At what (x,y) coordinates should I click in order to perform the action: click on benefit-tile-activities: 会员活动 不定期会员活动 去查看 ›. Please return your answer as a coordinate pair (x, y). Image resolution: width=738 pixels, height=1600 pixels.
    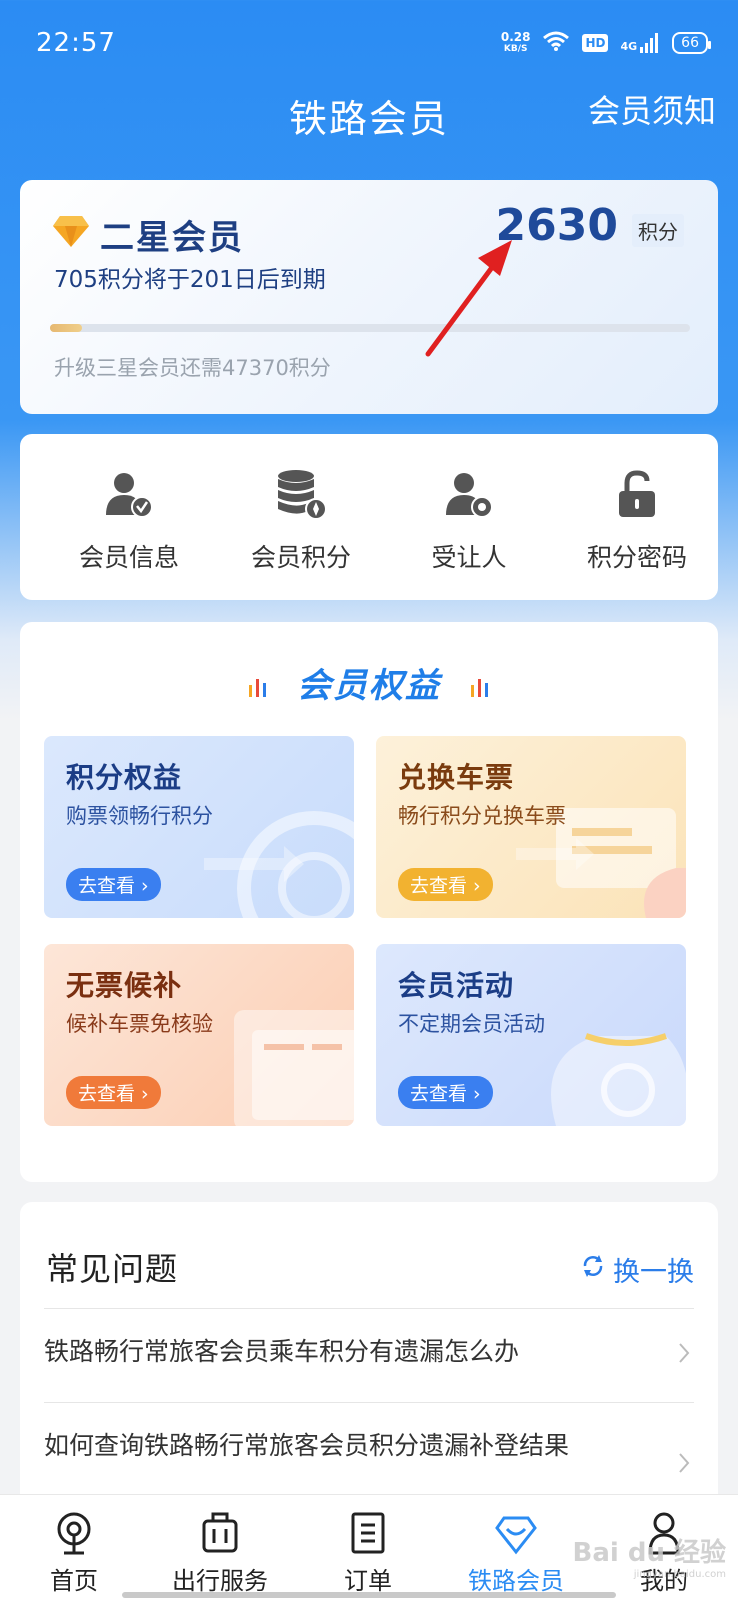
    Looking at the image, I should click on (531, 1035).